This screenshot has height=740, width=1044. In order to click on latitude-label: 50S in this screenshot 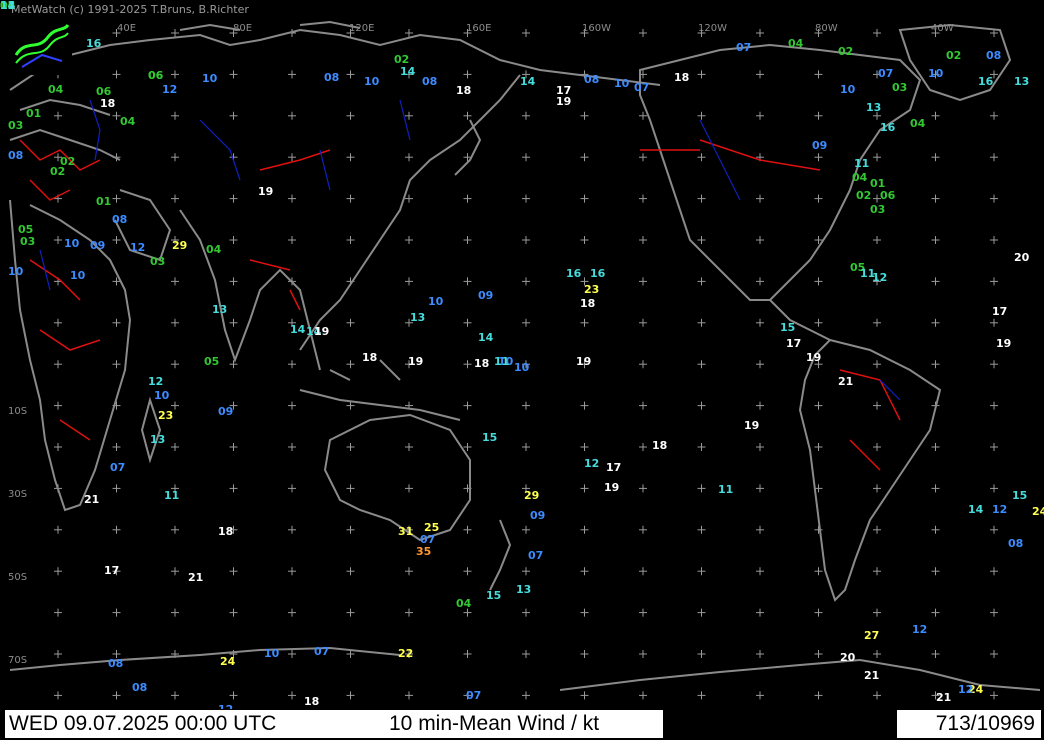, I will do `click(17, 577)`.